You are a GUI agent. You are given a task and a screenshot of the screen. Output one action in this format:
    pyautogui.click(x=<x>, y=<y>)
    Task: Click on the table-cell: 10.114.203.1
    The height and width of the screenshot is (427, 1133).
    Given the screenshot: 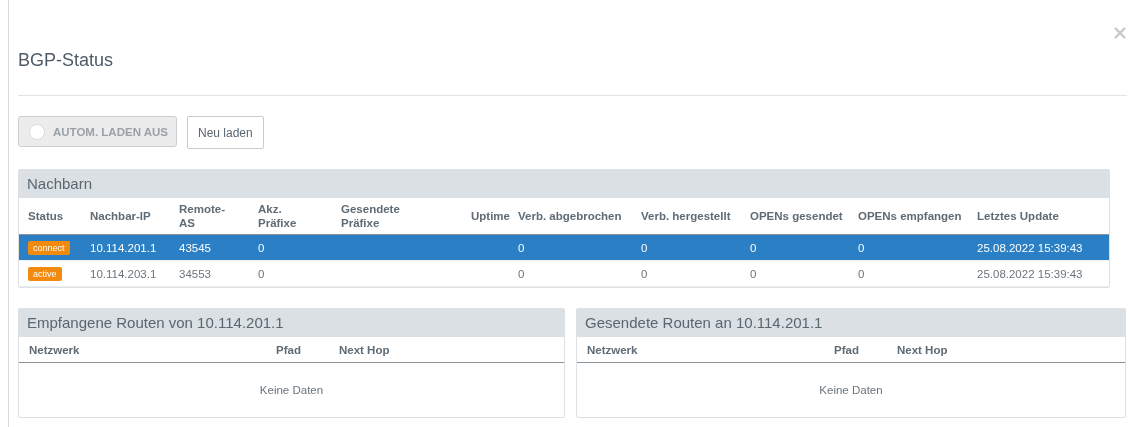 What is the action you would take?
    pyautogui.click(x=123, y=273)
    